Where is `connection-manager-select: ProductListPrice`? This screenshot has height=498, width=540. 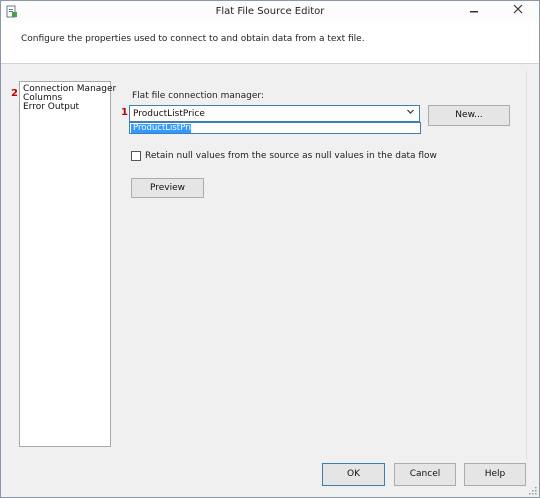 connection-manager-select: ProductListPrice is located at coordinates (274, 113).